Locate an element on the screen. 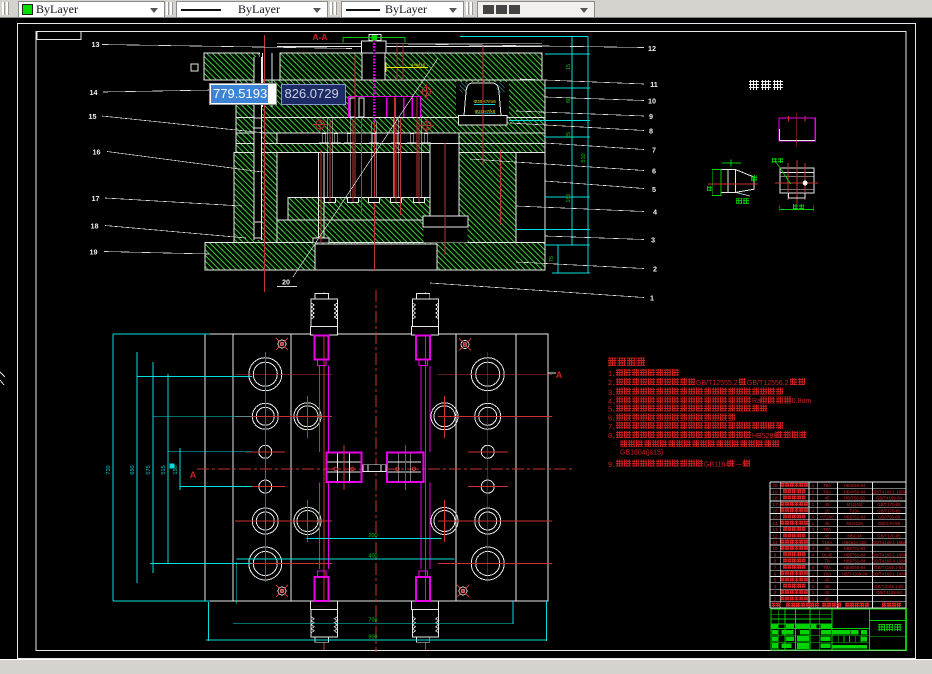  svg-text: 25 is located at coordinates (569, 135).